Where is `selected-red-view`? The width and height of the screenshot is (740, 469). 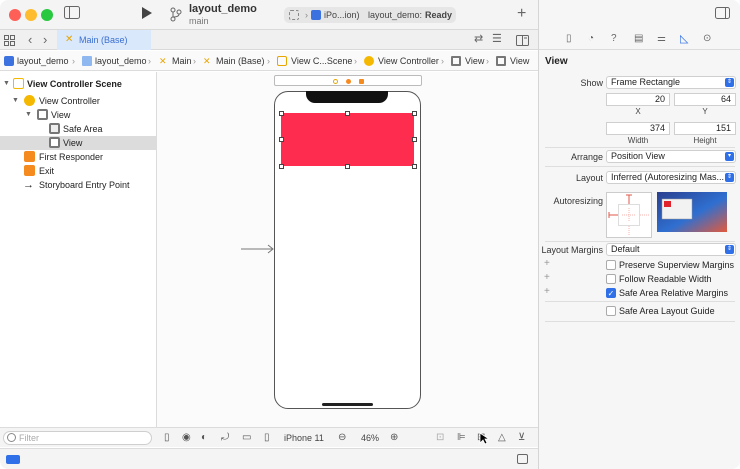
selected-red-view is located at coordinates (347, 139).